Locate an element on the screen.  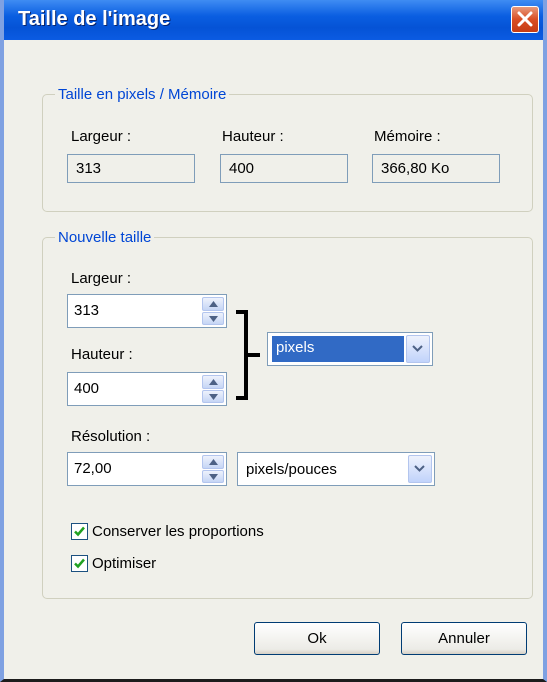
new-width-down-button is located at coordinates (213, 318).